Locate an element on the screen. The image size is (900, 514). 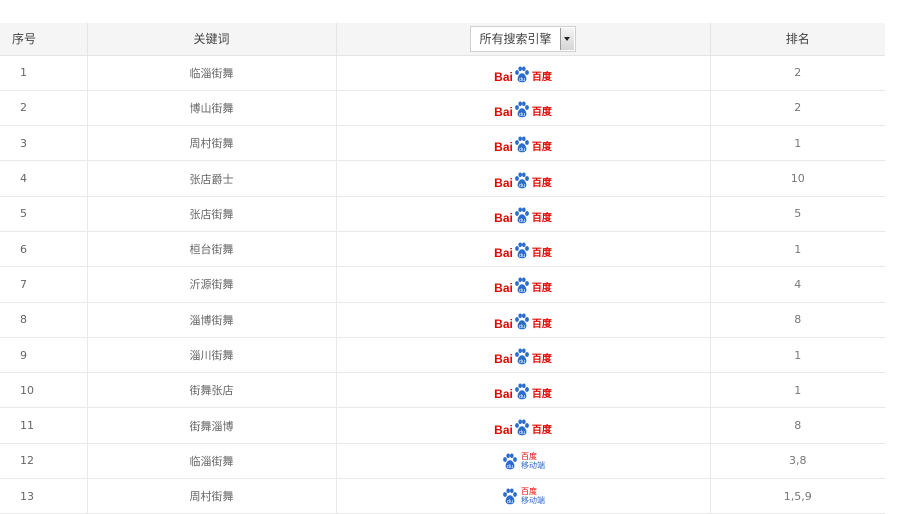
row-index: 3 is located at coordinates (43, 143).